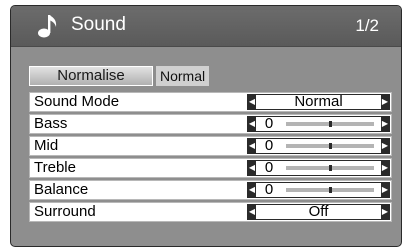 Image resolution: width=411 pixels, height=250 pixels. Describe the element at coordinates (51, 123) in the screenshot. I see `setting-label: Bass` at that location.